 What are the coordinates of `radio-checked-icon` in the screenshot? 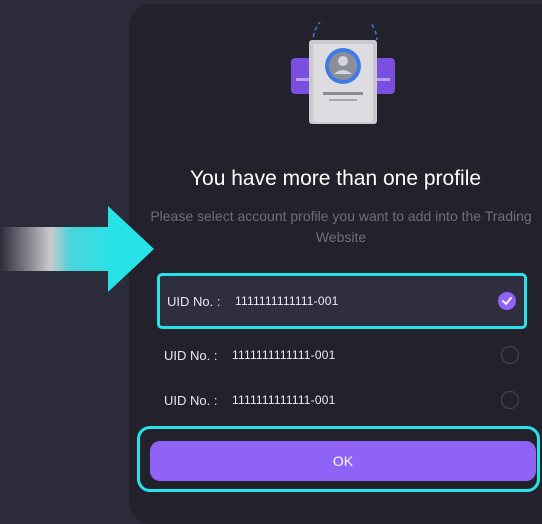 It's located at (507, 301).